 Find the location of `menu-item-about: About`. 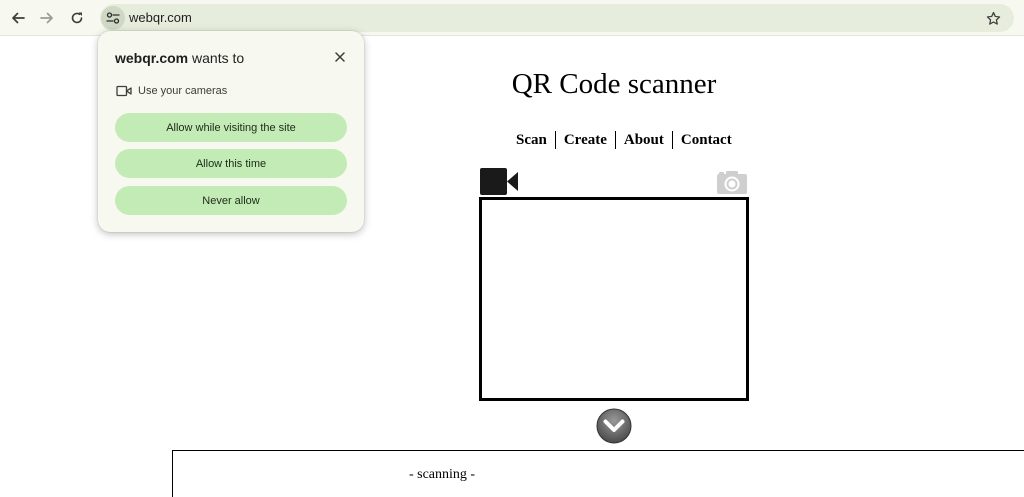

menu-item-about: About is located at coordinates (643, 140).